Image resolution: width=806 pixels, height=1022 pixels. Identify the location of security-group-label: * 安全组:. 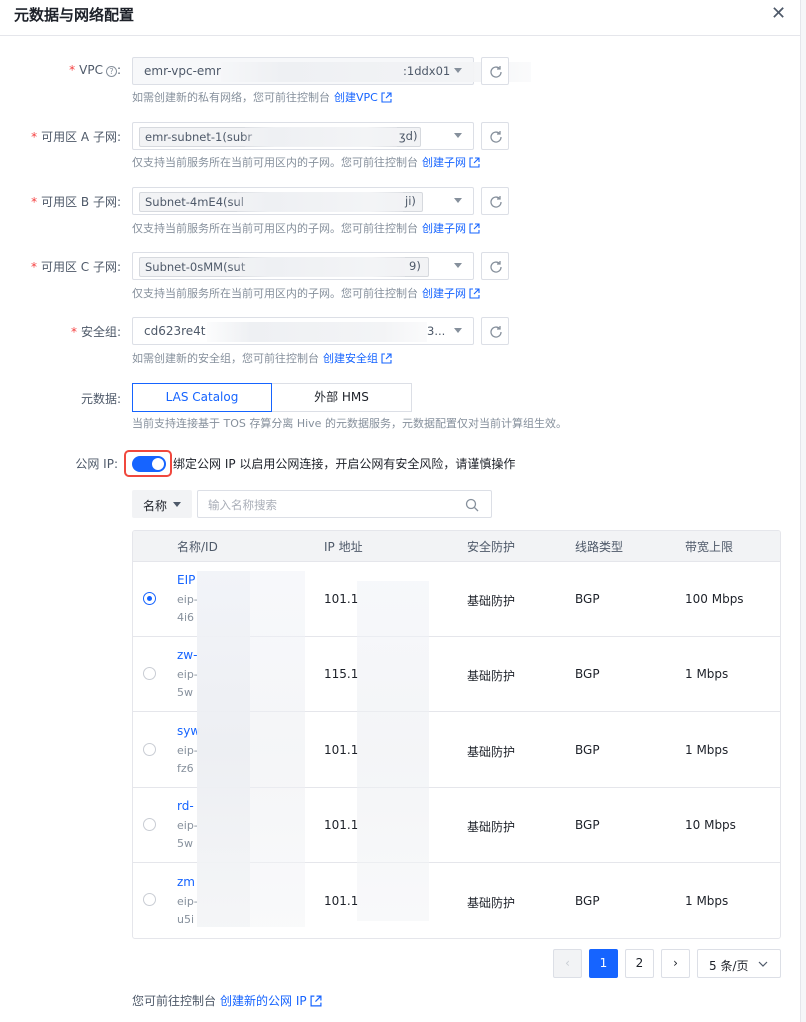
(95, 332).